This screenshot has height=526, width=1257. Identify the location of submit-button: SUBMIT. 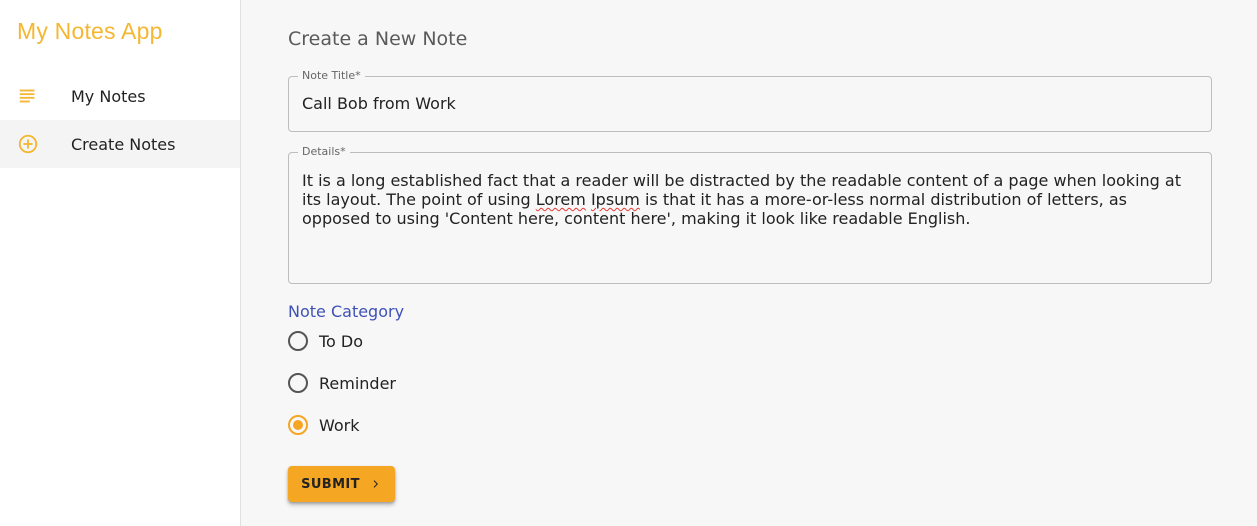
(341, 484).